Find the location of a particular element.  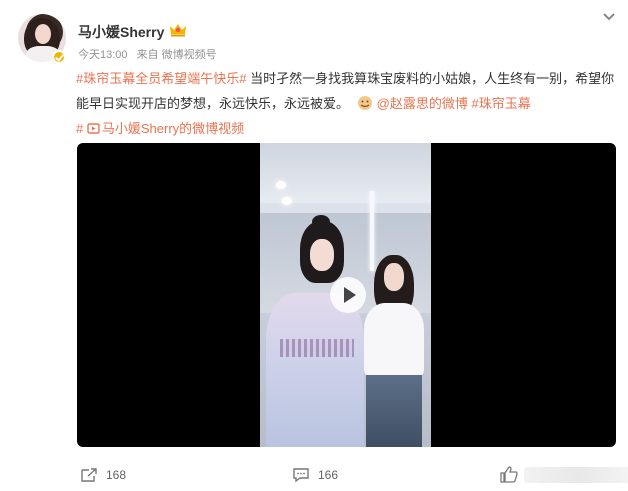

avatar-face is located at coordinates (43, 34).